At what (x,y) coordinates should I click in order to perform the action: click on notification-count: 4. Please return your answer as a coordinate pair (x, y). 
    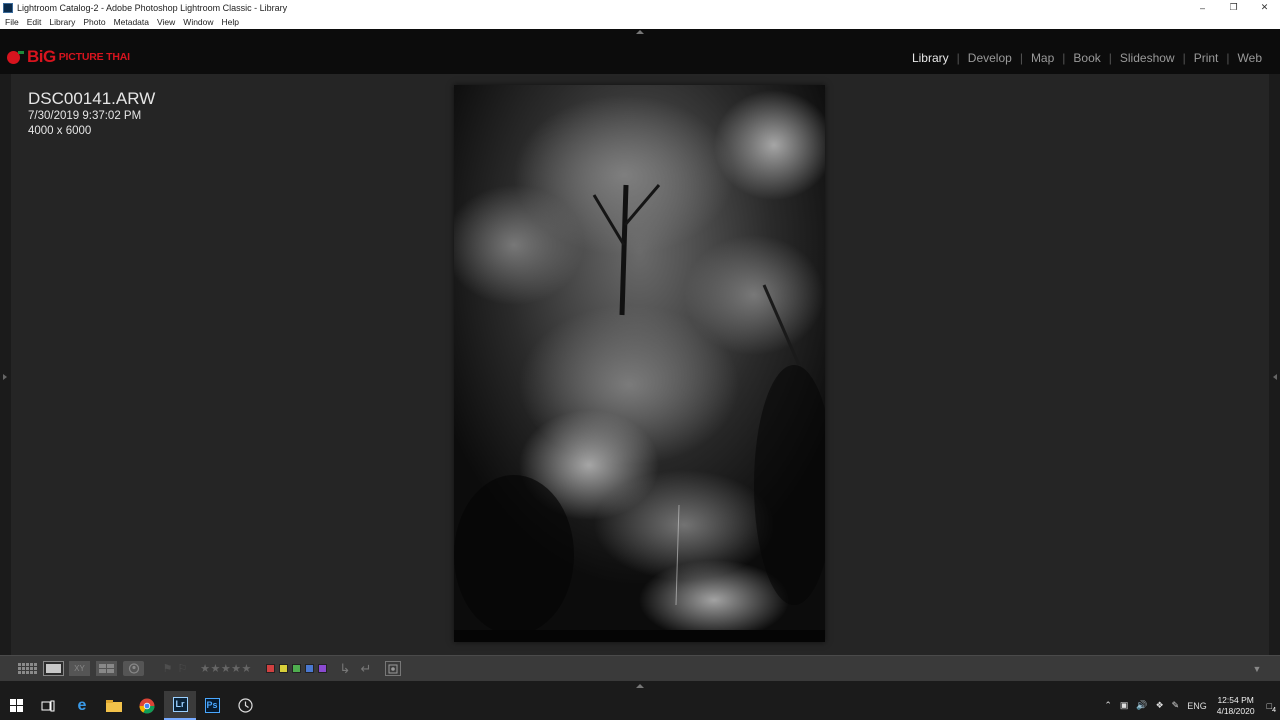
    Looking at the image, I should click on (1274, 710).